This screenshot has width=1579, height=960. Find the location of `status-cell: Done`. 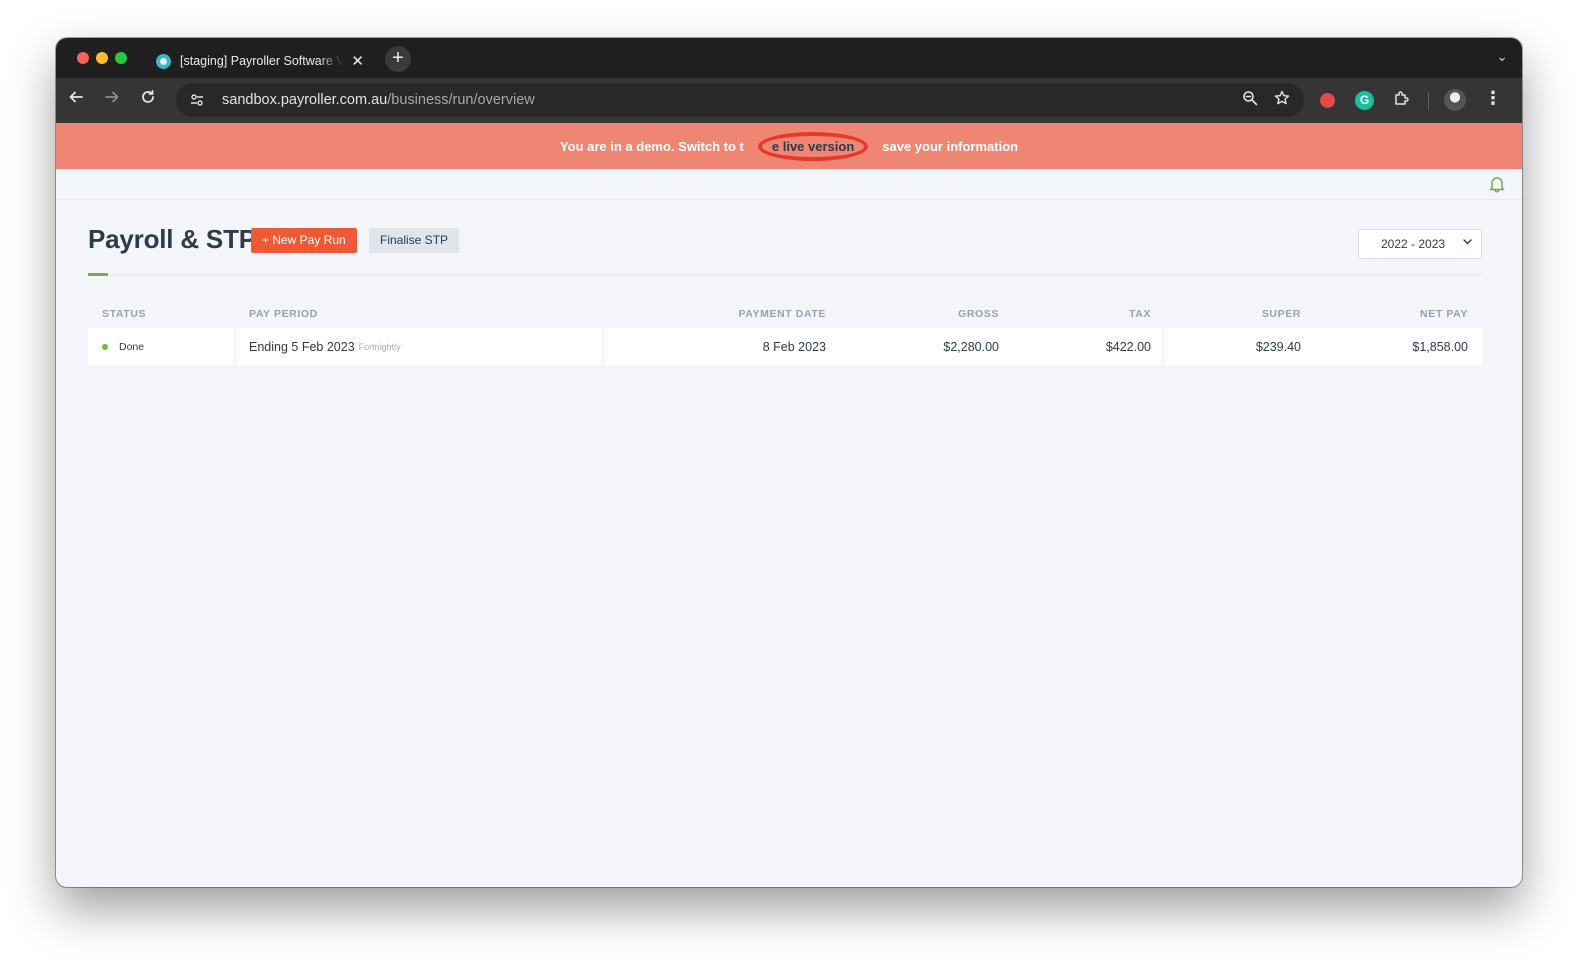

status-cell: Done is located at coordinates (123, 346).